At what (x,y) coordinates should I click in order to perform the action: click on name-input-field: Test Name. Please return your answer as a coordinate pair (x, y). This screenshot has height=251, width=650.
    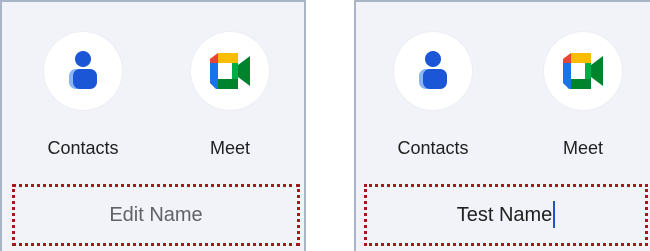
    Looking at the image, I should click on (506, 215).